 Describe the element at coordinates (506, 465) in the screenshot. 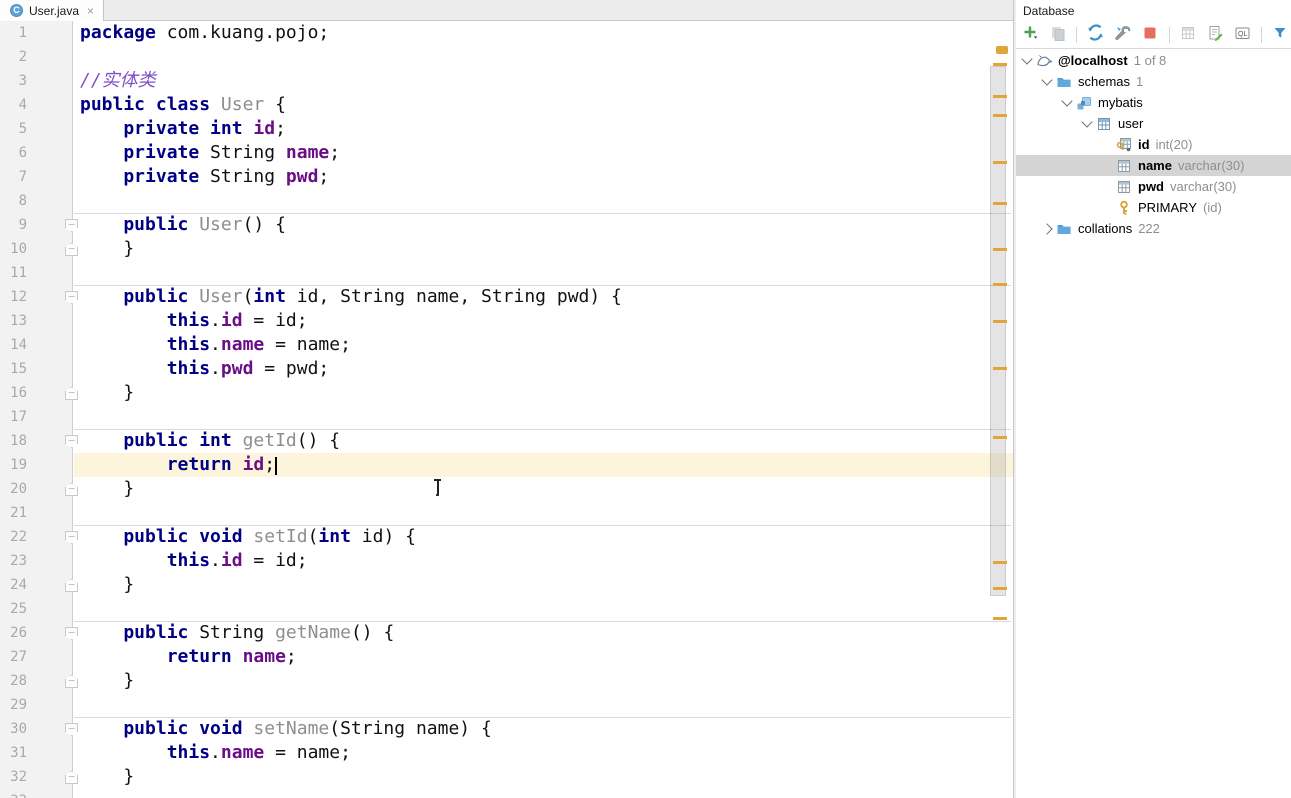

I see `code-line: 19 return id;` at that location.